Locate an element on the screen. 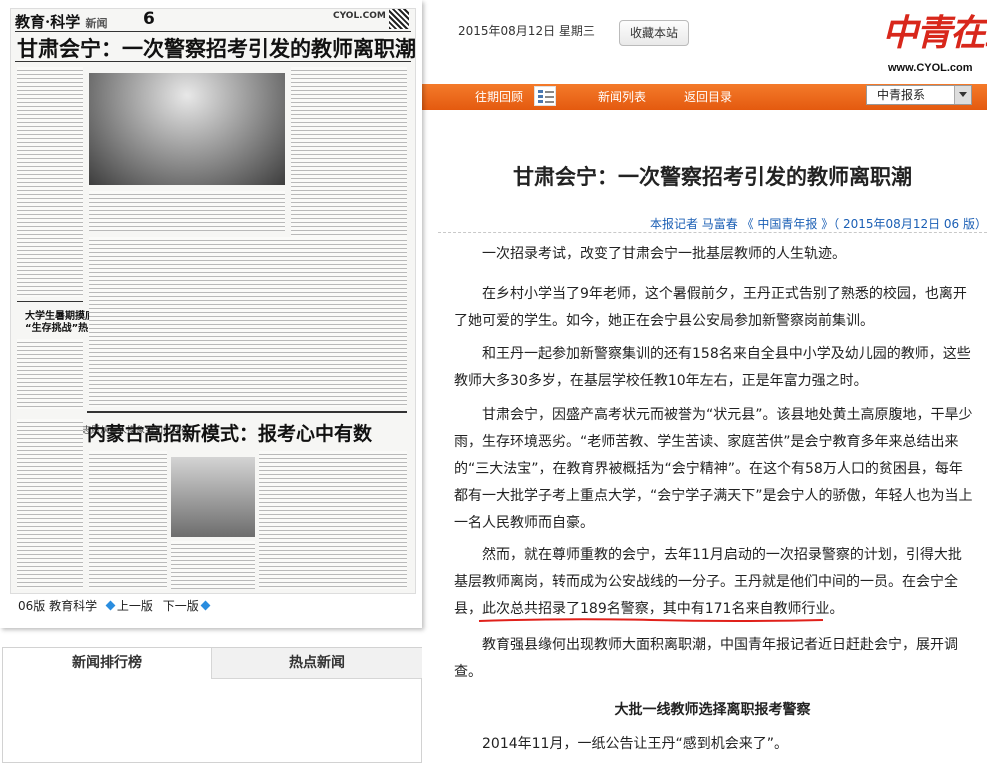  article-byline: 本报记者 马富春 《 中国青年报 》（ 2015年08月12日 06 版） is located at coordinates (818, 224).